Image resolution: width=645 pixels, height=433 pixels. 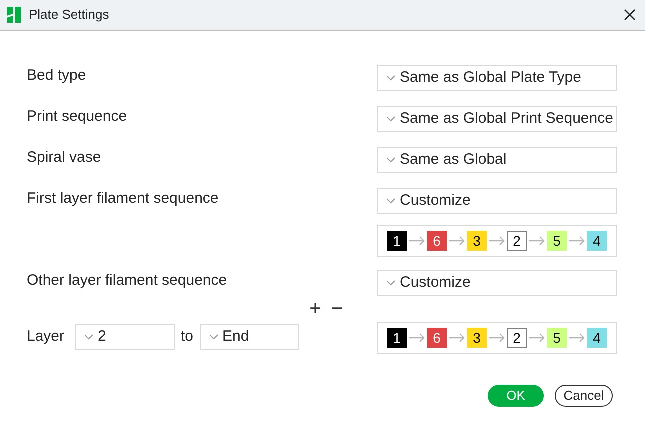 I want to click on setting-dropdown: Same as Global, so click(x=497, y=160).